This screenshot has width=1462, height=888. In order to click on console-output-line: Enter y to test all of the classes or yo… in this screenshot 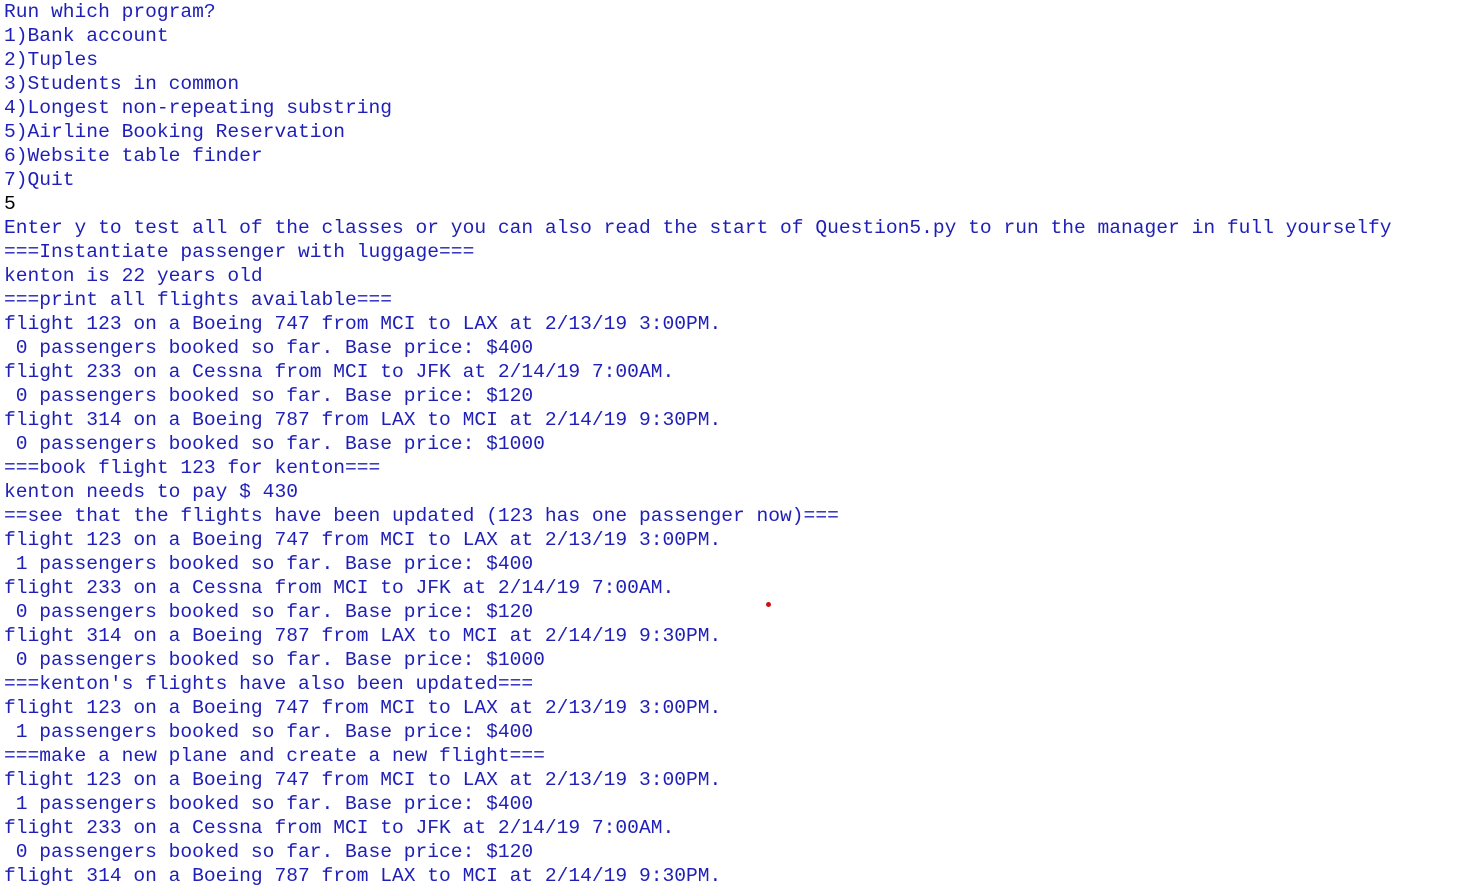, I will do `click(698, 228)`.